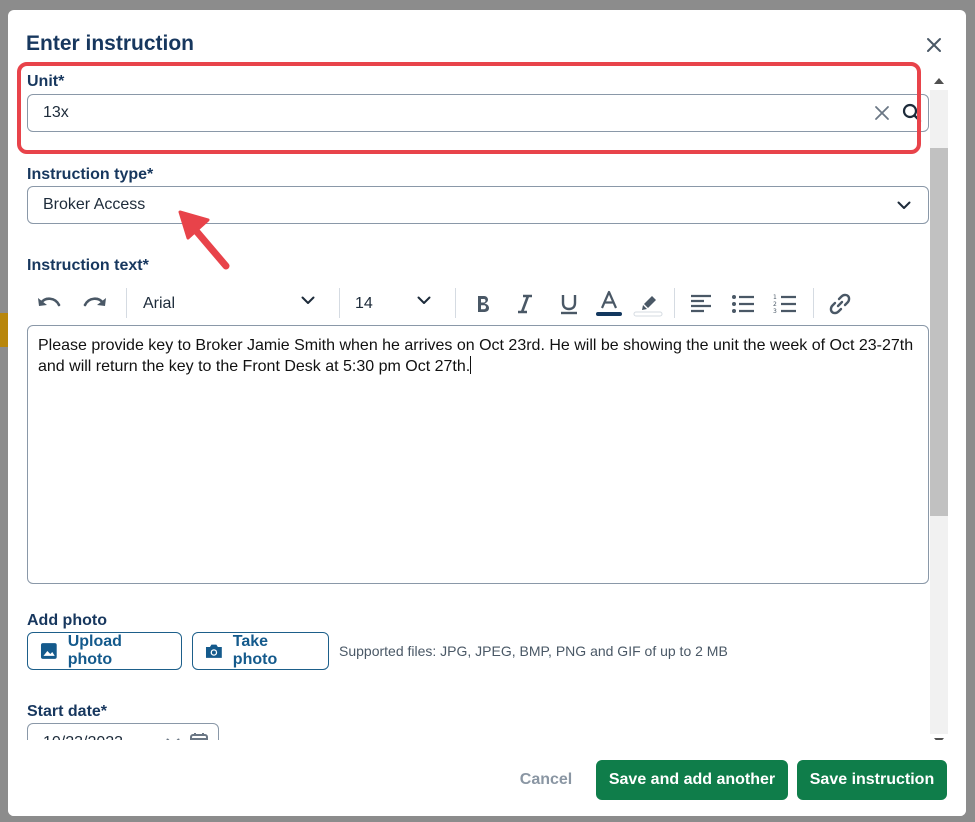 The width and height of the screenshot is (975, 822). Describe the element at coordinates (94, 204) in the screenshot. I see `instruction-type-value: Broker Access` at that location.